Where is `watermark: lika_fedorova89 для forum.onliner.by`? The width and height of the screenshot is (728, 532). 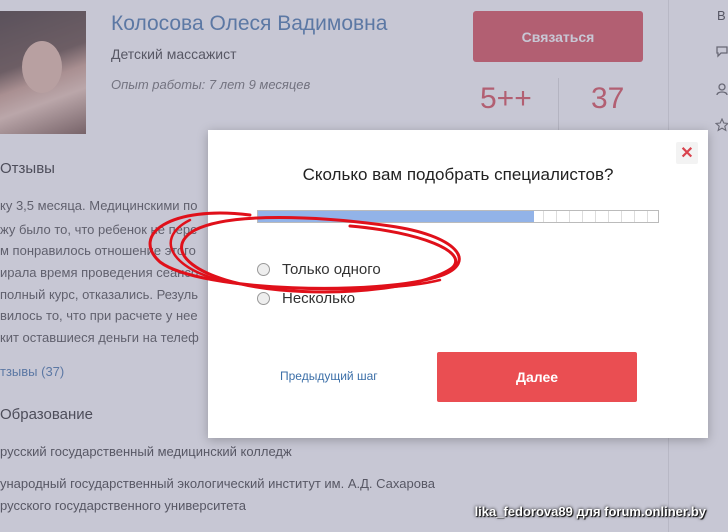 watermark: lika_fedorova89 для forum.onliner.by is located at coordinates (590, 511).